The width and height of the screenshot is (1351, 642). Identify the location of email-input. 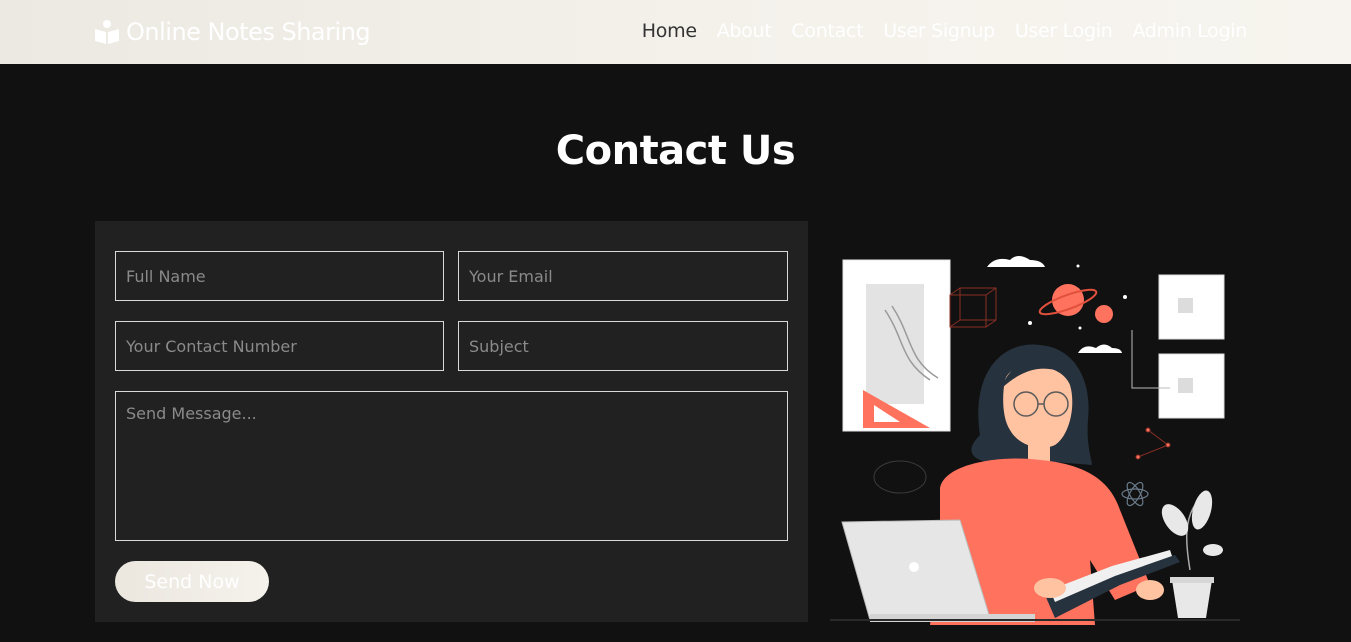
(623, 276).